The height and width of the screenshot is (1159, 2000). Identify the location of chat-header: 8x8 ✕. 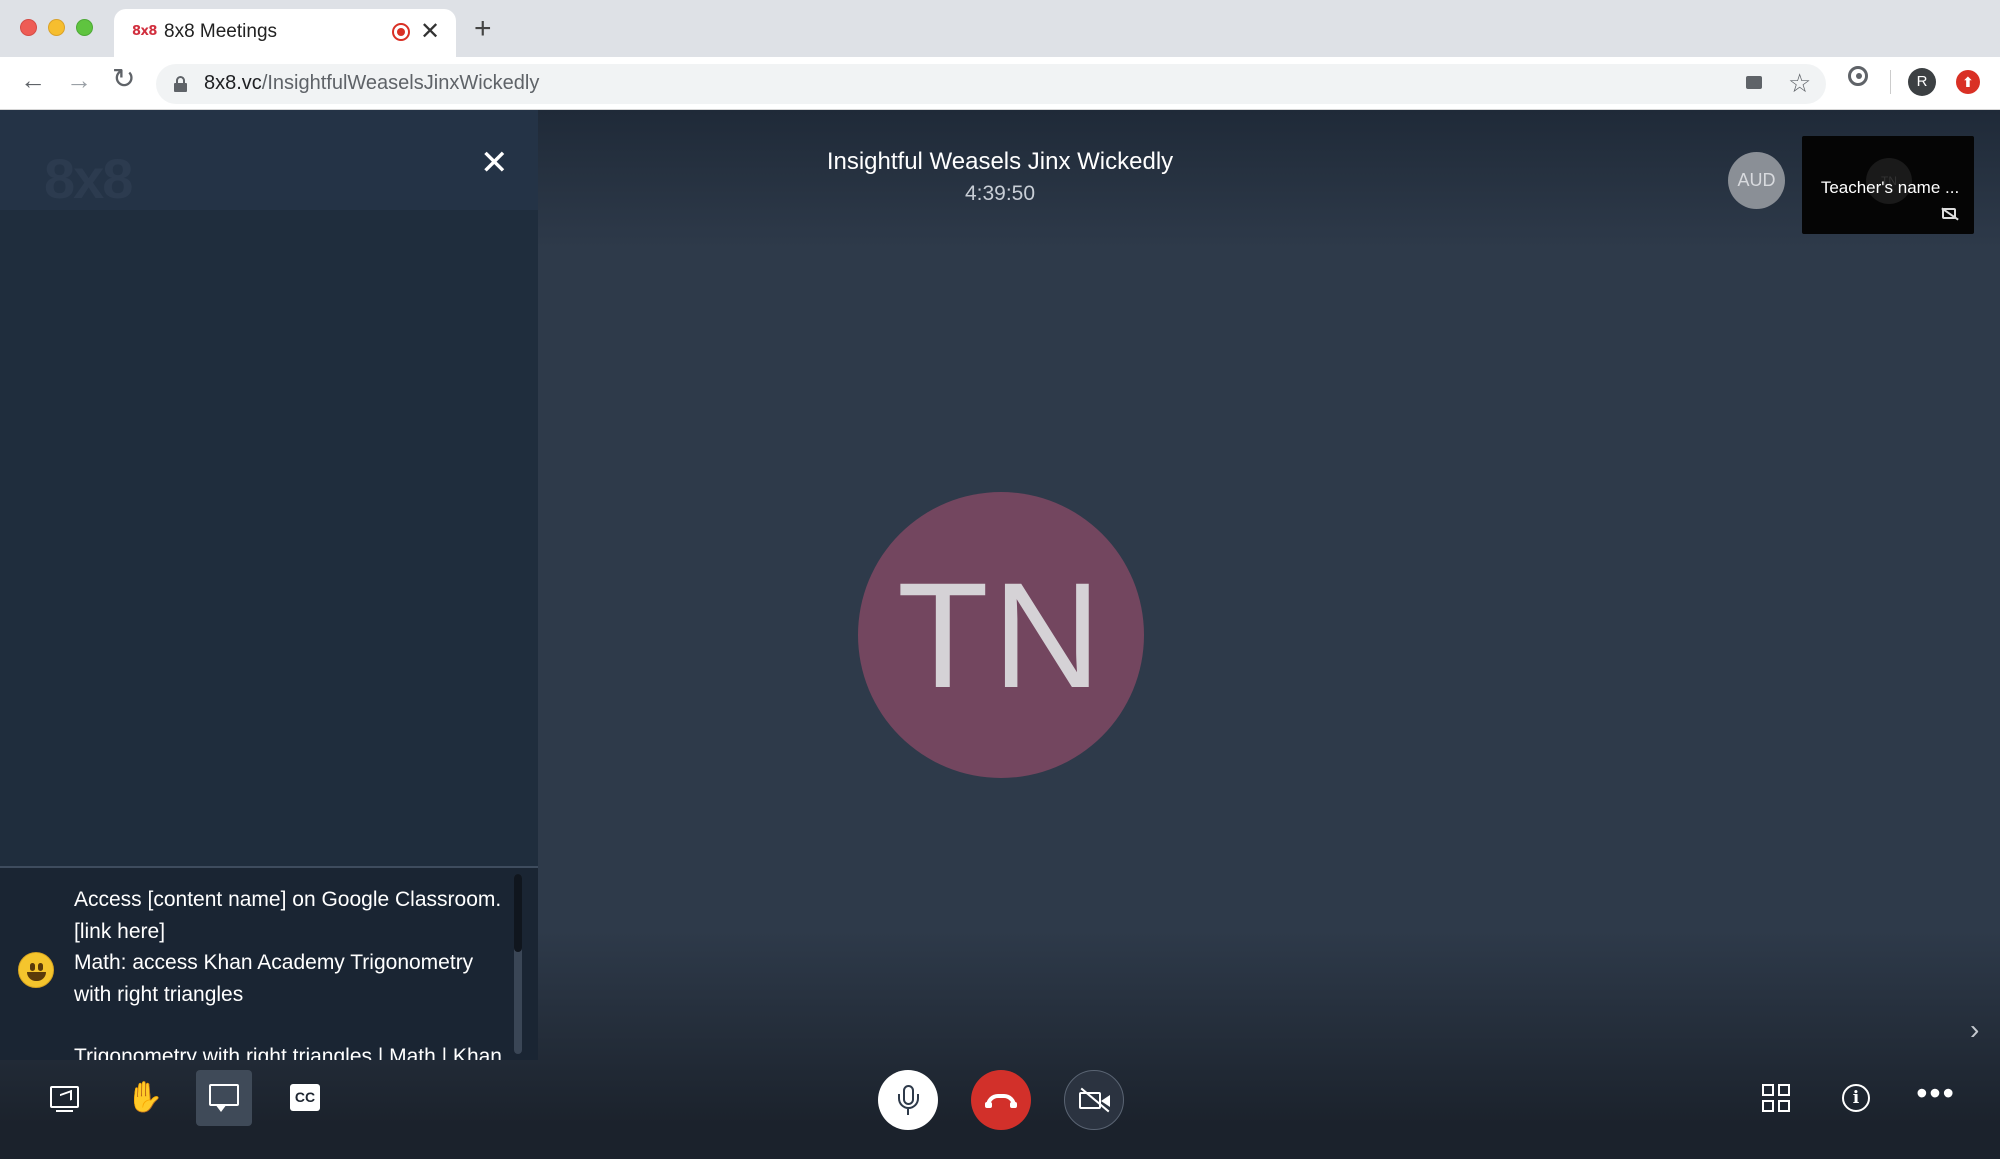
(269, 160).